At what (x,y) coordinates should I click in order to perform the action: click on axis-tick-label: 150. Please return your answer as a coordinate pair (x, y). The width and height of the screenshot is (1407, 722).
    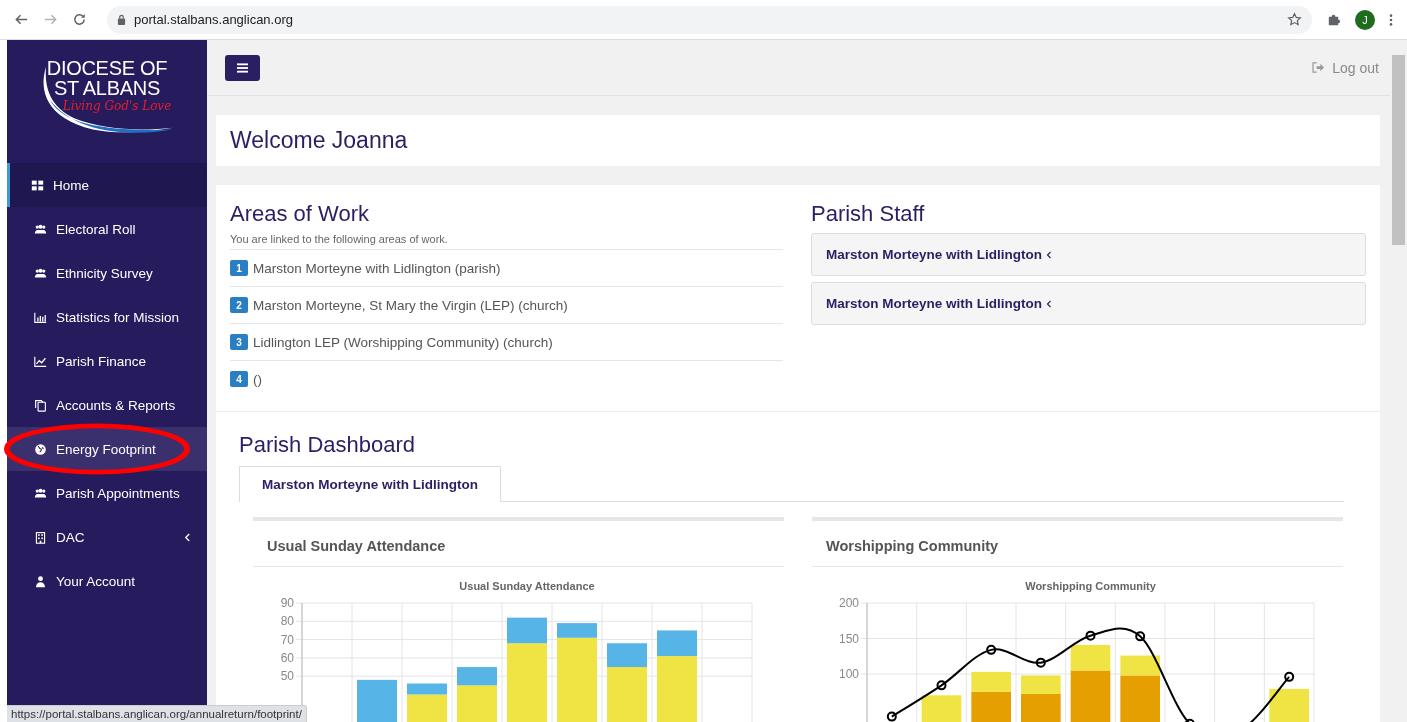
    Looking at the image, I should click on (848, 638).